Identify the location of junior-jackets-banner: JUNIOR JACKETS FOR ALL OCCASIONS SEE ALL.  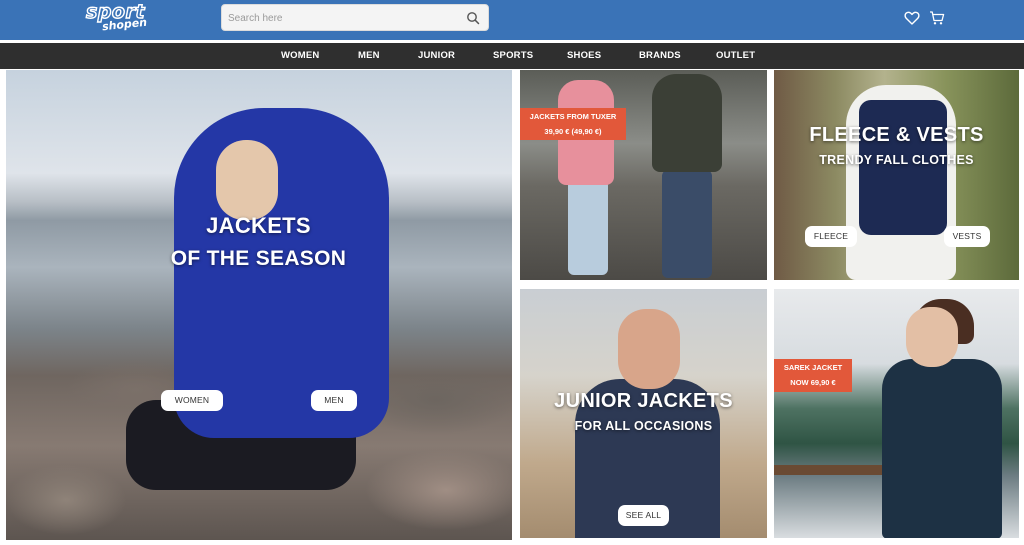
(643, 413).